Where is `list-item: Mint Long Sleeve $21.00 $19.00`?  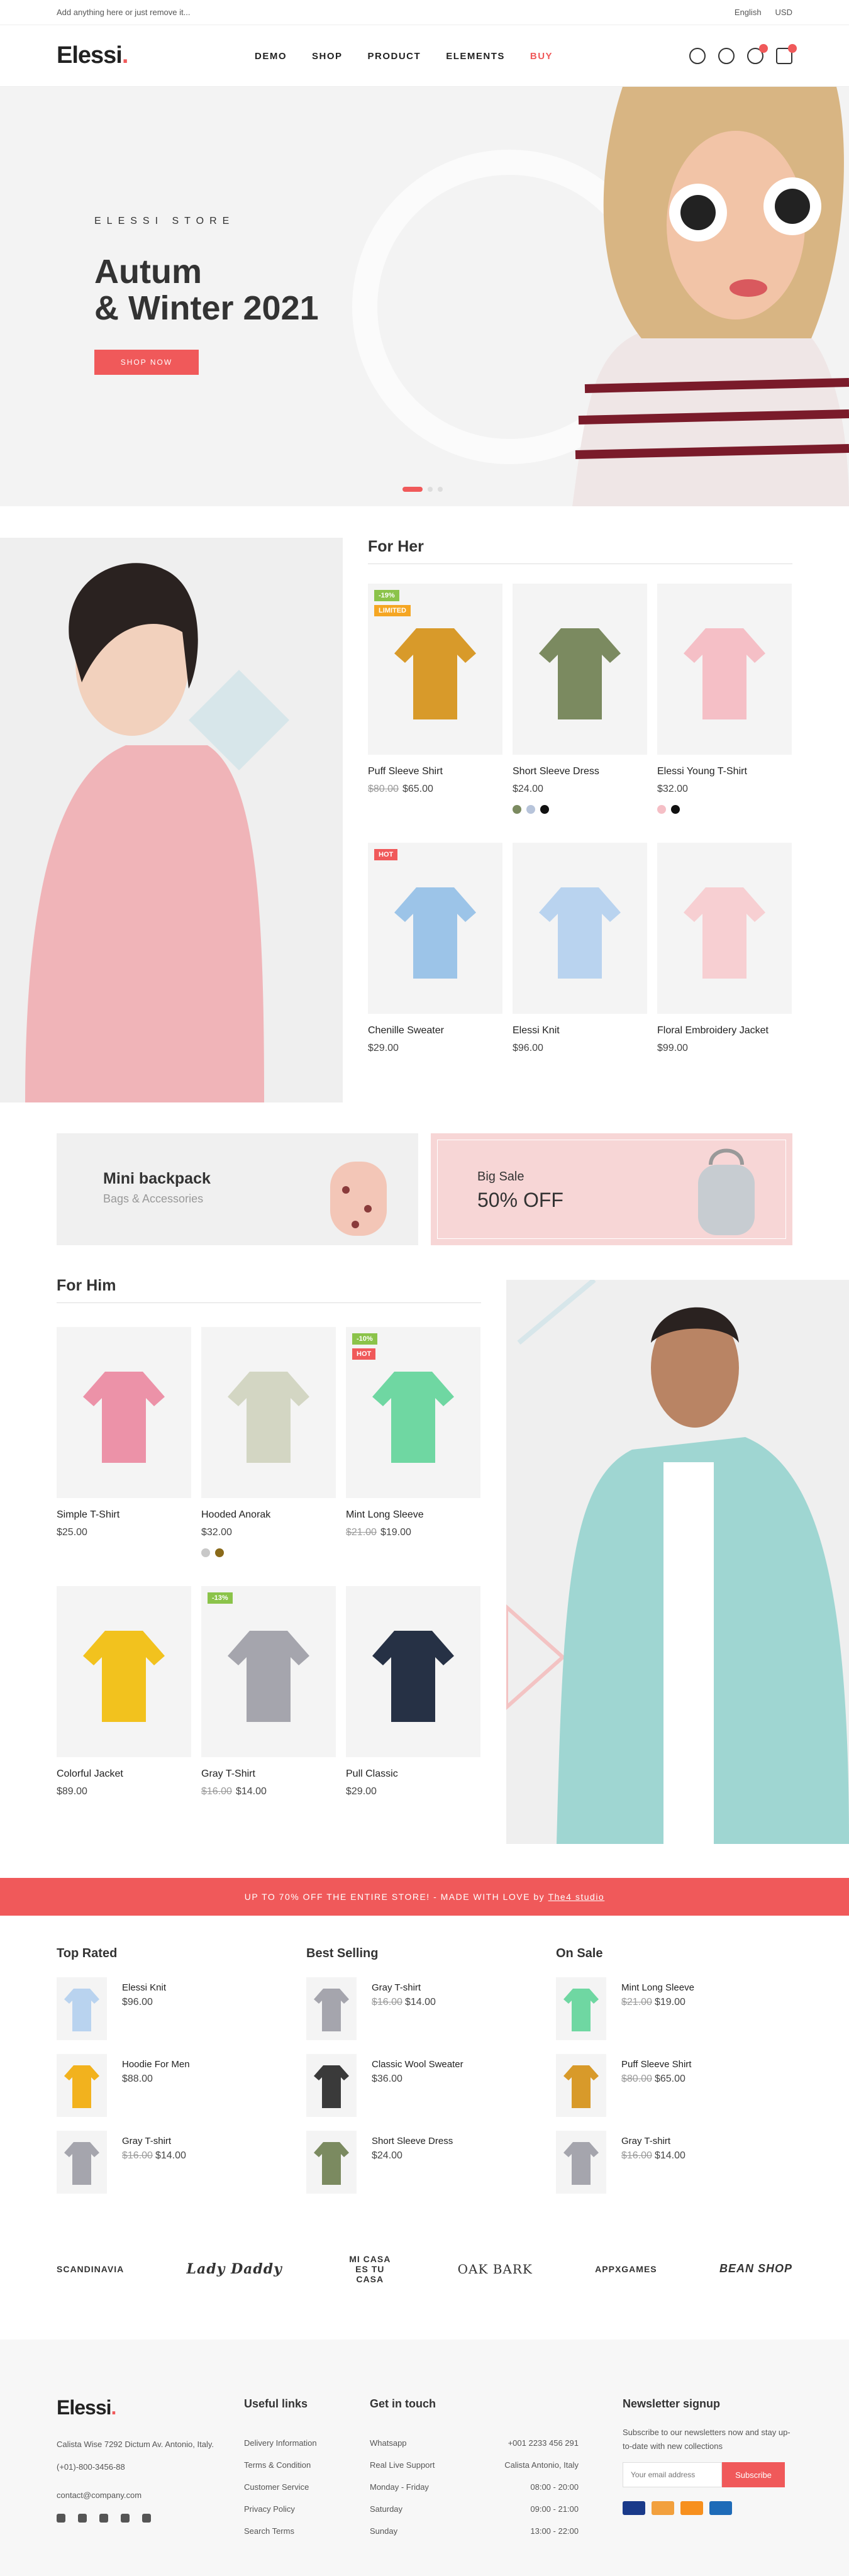 list-item: Mint Long Sleeve $21.00 $19.00 is located at coordinates (672, 2015).